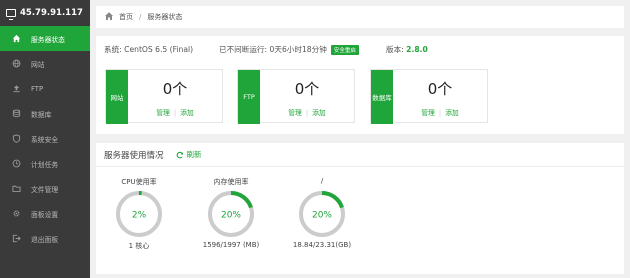 The width and height of the screenshot is (630, 278). Describe the element at coordinates (51, 13) in the screenshot. I see `server-ip: 45.79.91.117` at that location.